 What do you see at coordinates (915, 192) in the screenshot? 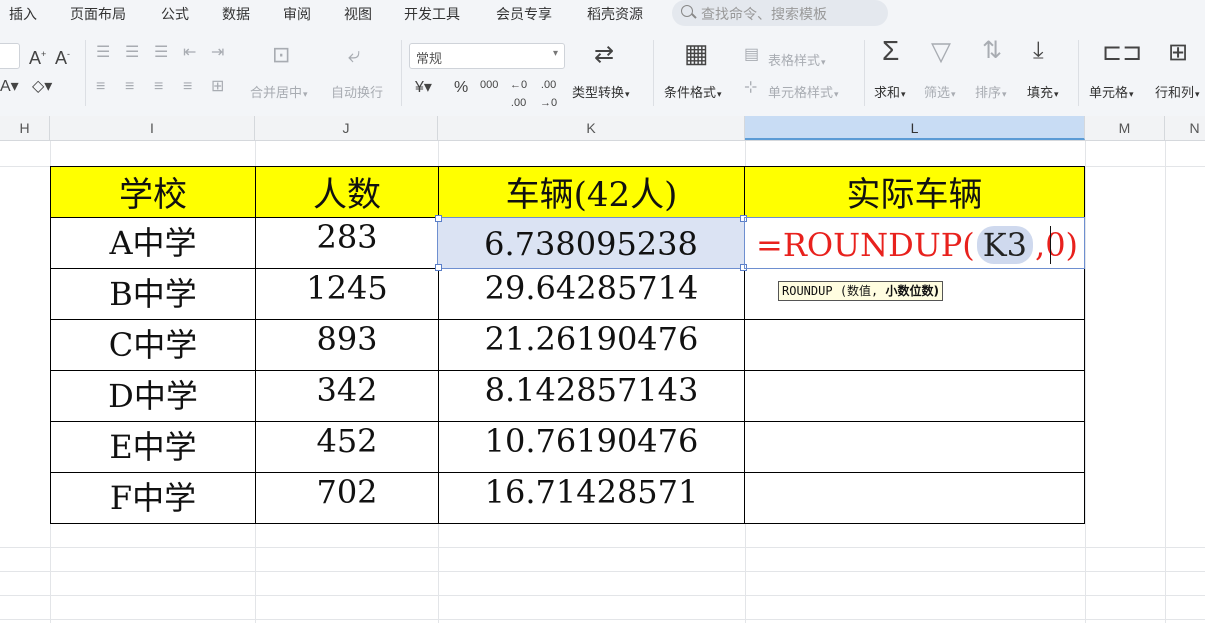
I see `table-header-actual: 实际车辆` at bounding box center [915, 192].